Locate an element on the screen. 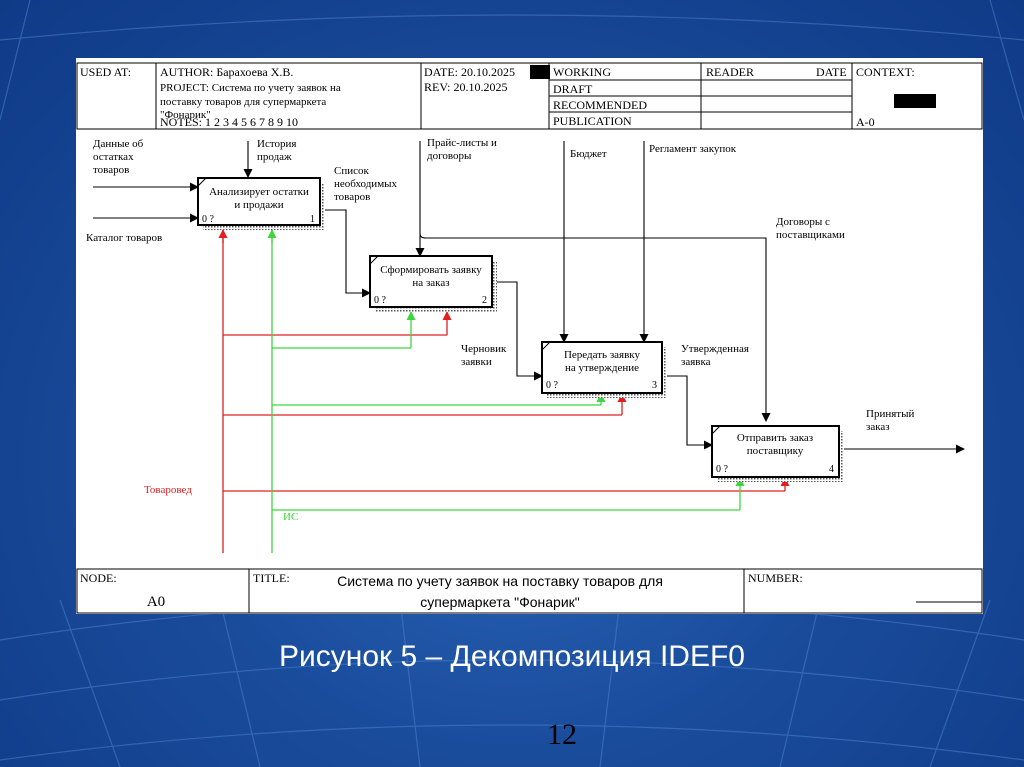 The height and width of the screenshot is (767, 1024). context-node: A-0 is located at coordinates (865, 122).